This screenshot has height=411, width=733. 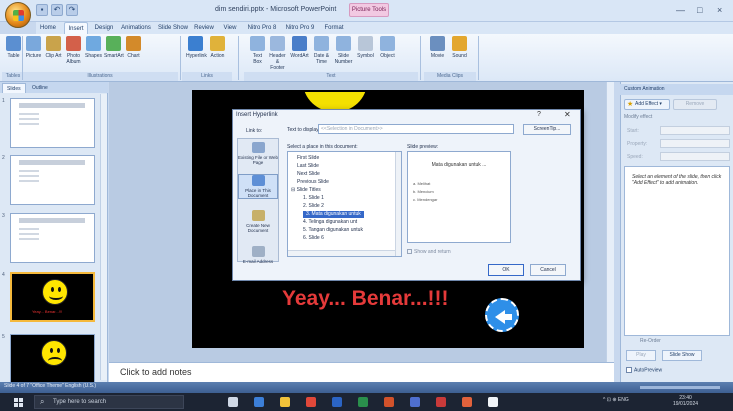 I want to click on save-icon: ▪, so click(x=42, y=10).